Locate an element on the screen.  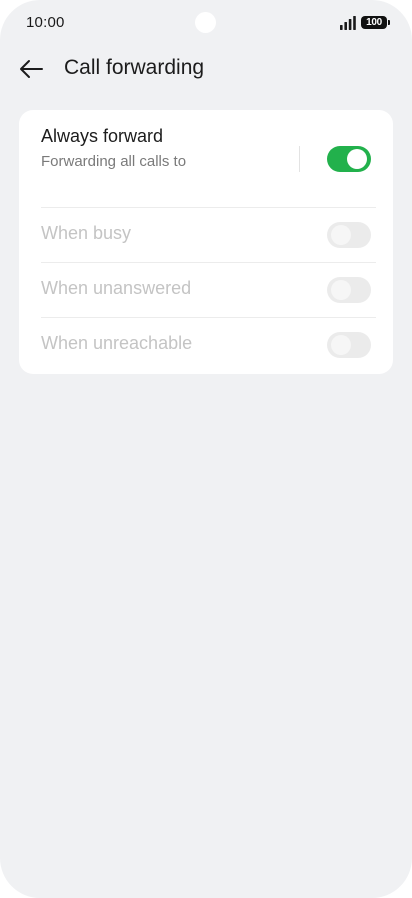
always-forward-toggle is located at coordinates (349, 159).